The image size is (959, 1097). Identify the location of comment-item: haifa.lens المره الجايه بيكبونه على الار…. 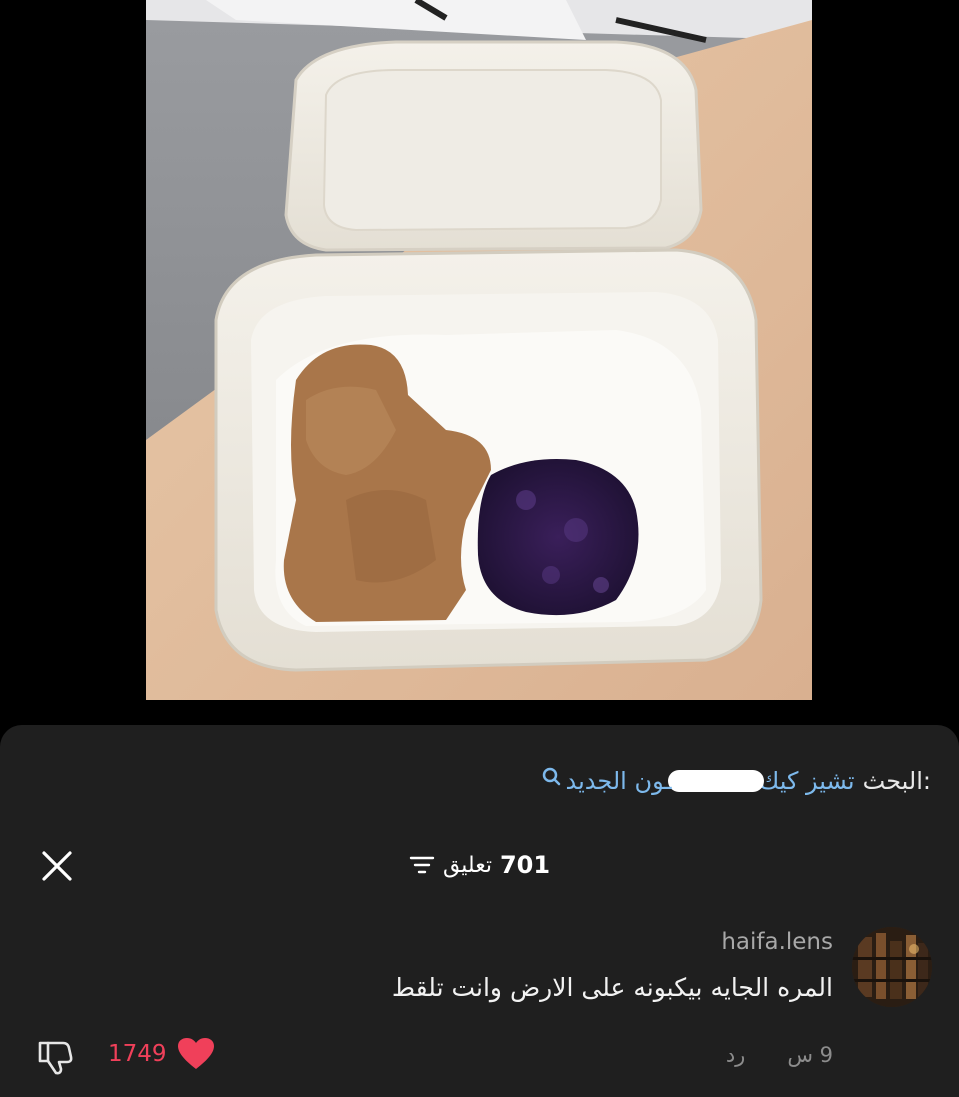
(479, 1003).